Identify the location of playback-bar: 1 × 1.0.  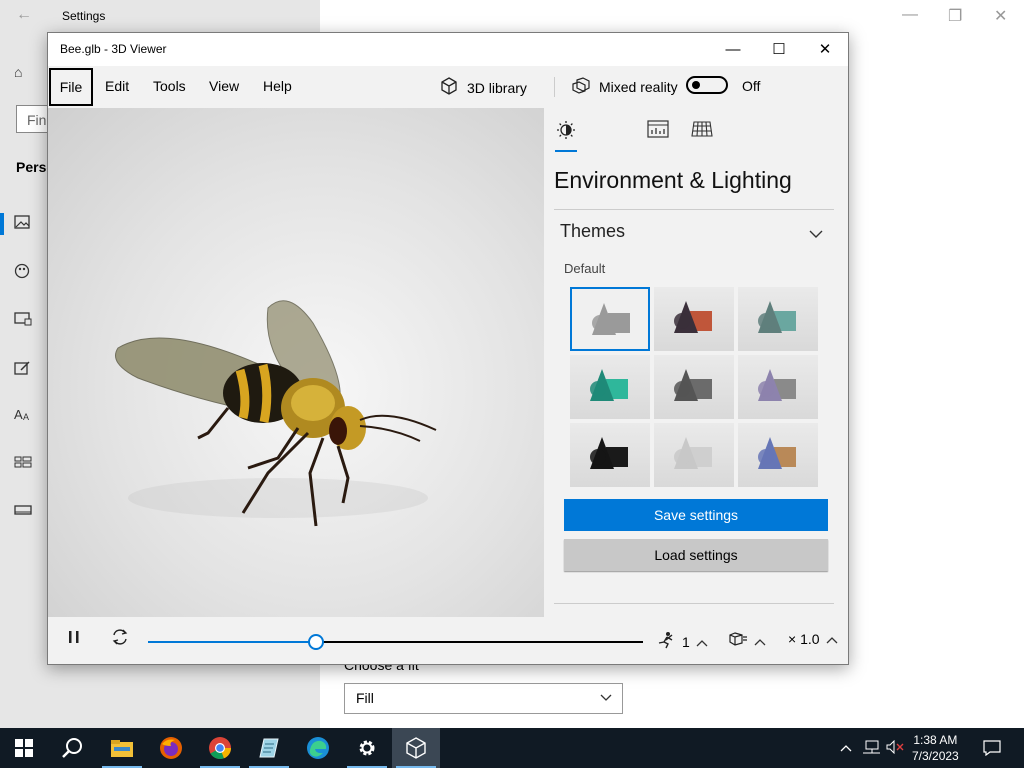
(448, 640).